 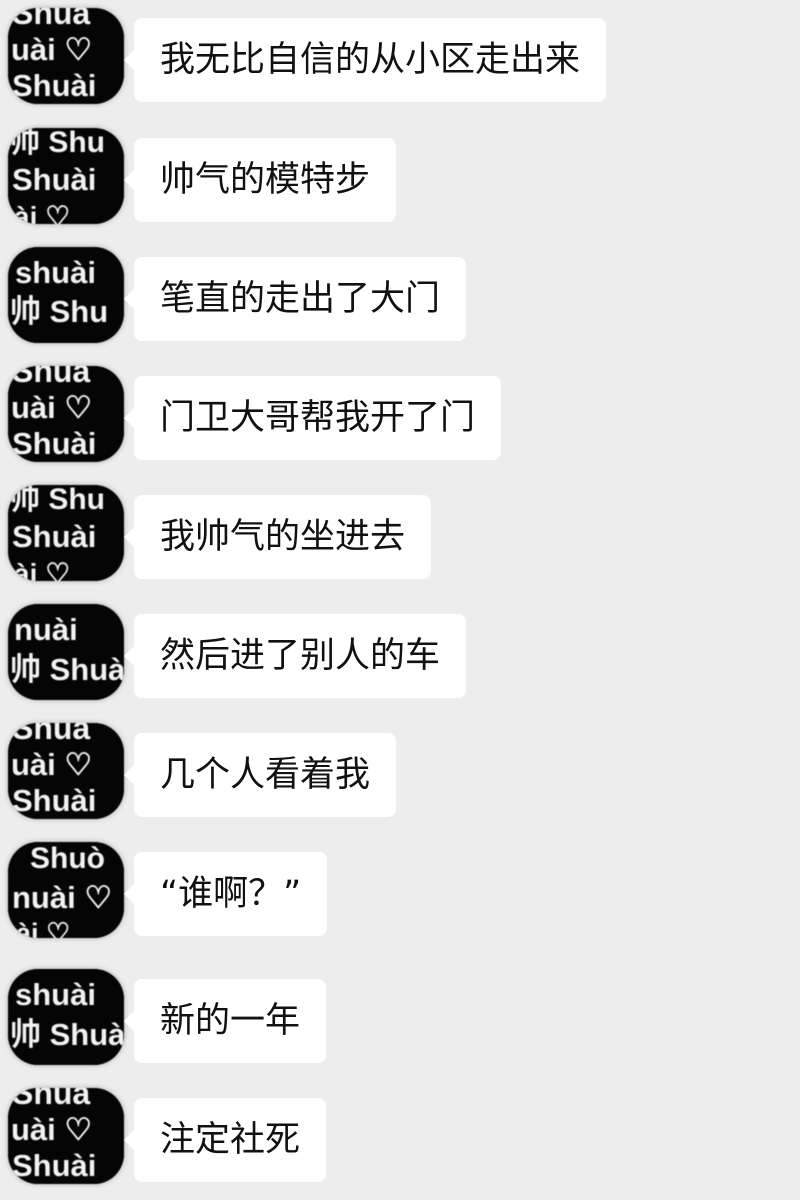 I want to click on message-bubble: 笔直的走出了大门, so click(x=295, y=299).